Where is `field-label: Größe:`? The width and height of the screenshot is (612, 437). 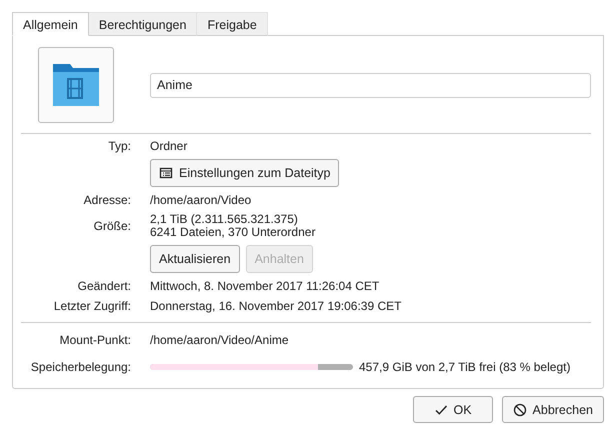 field-label: Größe: is located at coordinates (111, 226).